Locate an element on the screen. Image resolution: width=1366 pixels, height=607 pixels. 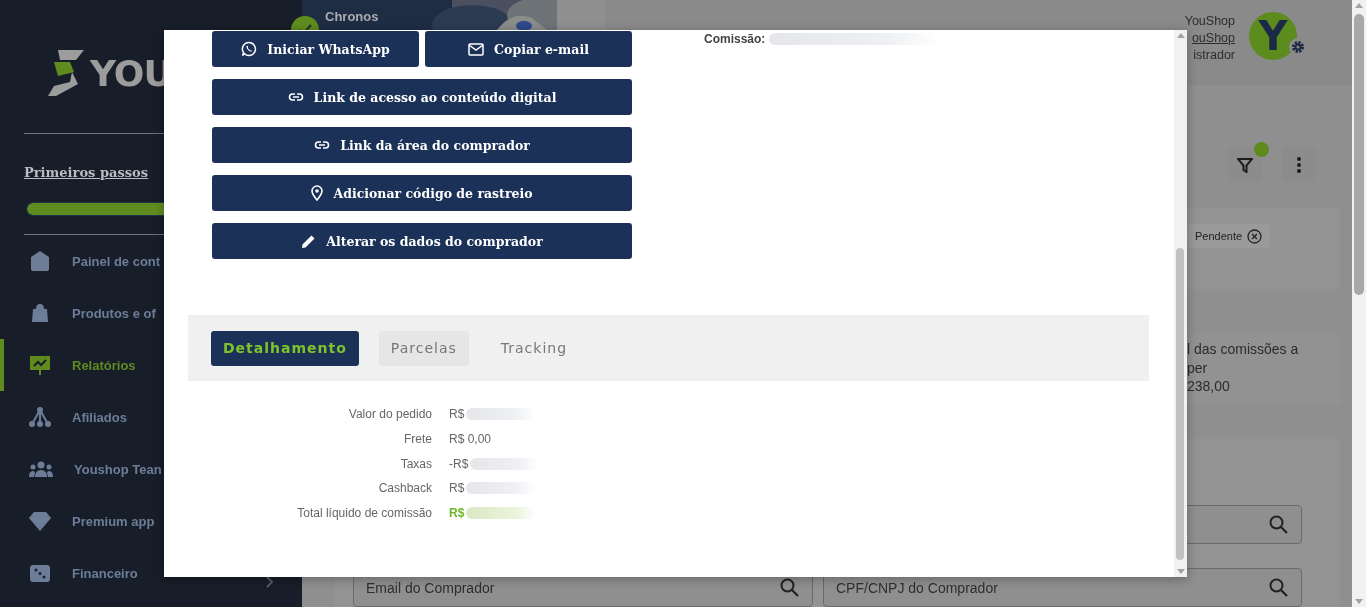
sidebar-item: Financeiro is located at coordinates (151, 573).